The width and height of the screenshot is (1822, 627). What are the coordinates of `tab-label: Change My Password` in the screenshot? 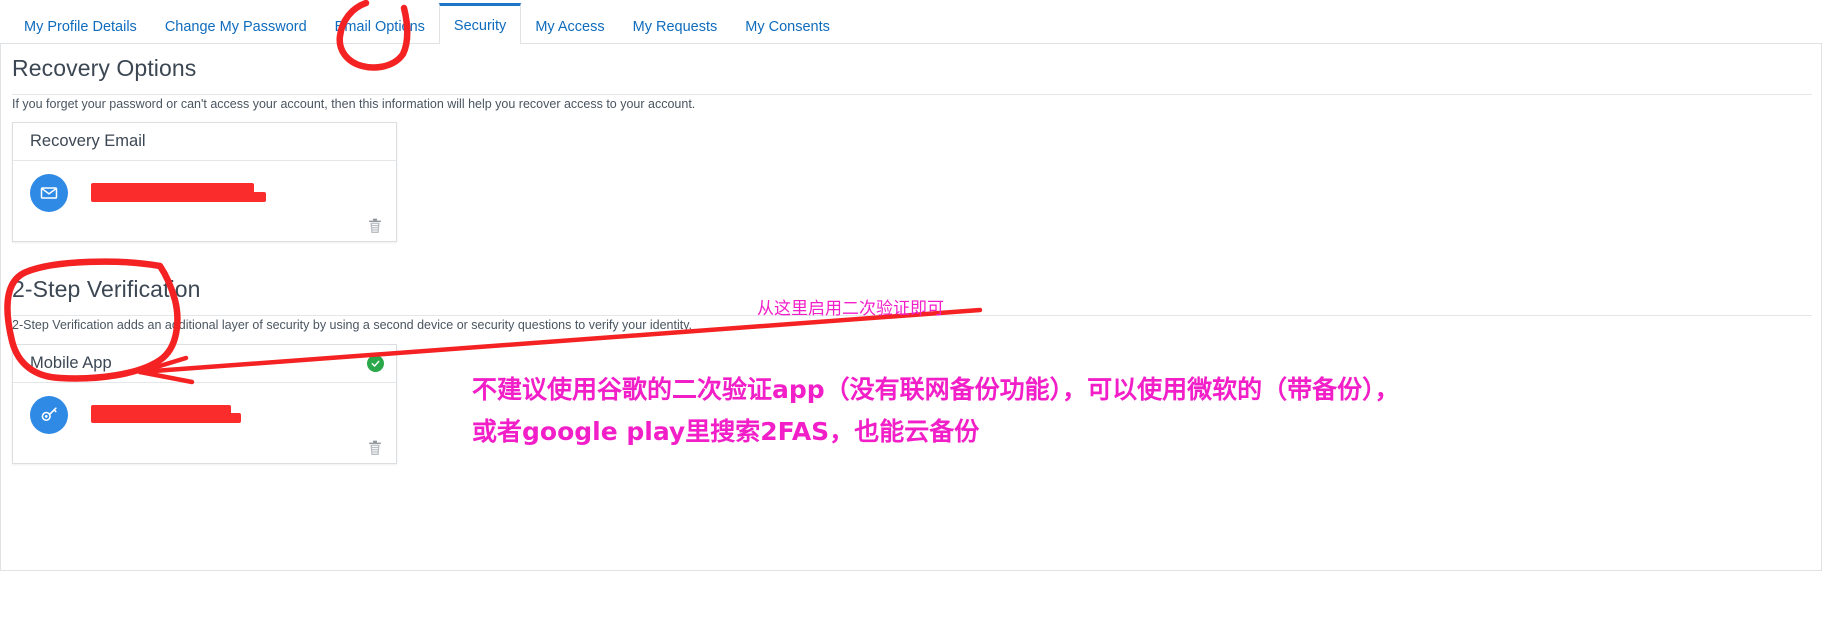 It's located at (235, 27).